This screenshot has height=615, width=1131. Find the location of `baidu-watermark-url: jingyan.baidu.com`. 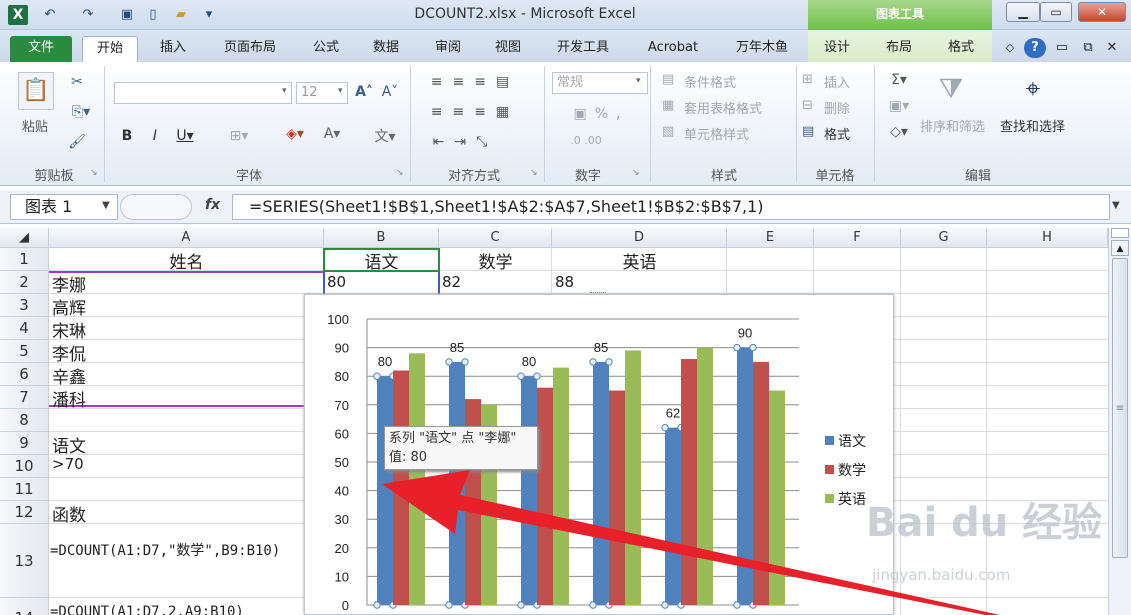

baidu-watermark-url: jingyan.baidu.com is located at coordinates (941, 575).